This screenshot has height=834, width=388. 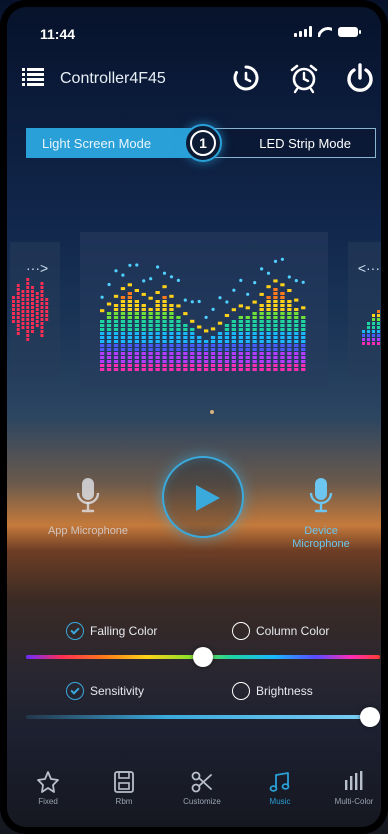 I want to click on column-color-radio, so click(x=241, y=631).